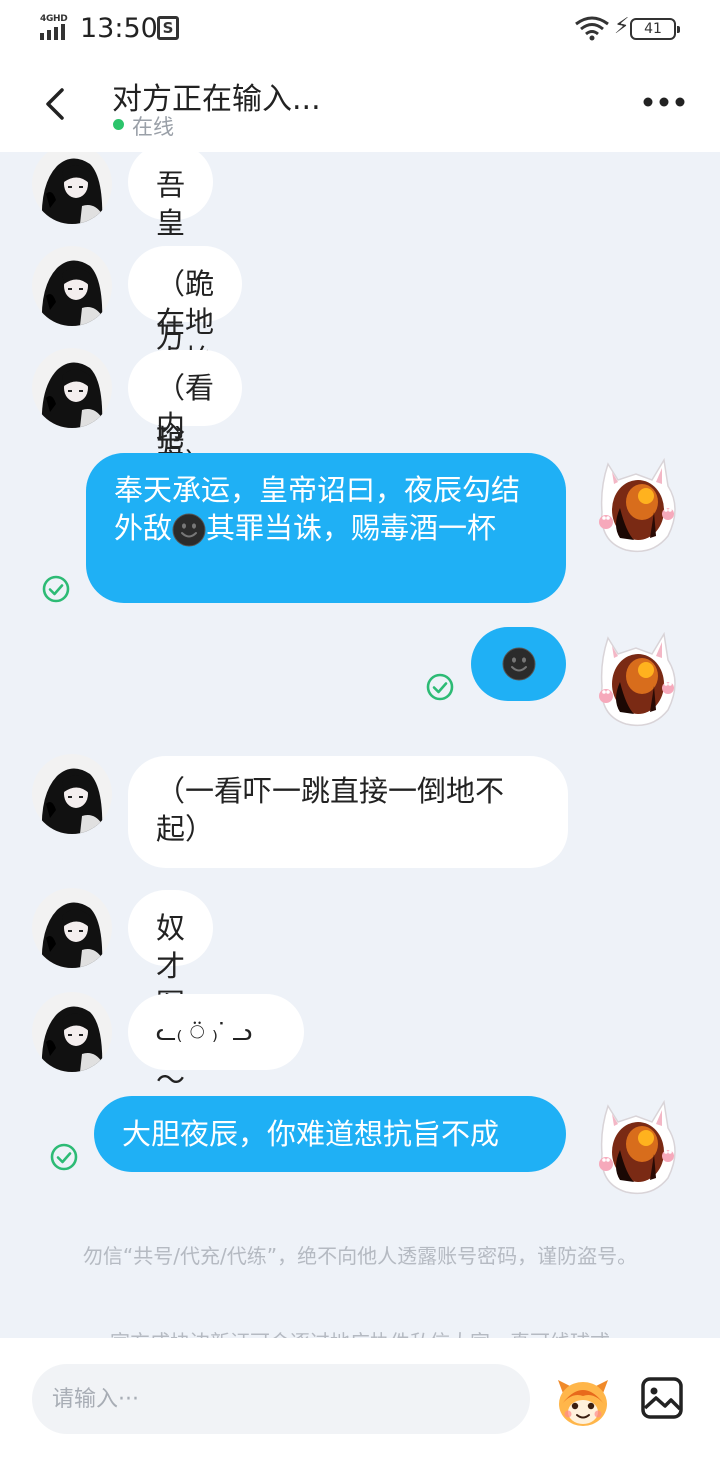 This screenshot has height=1460, width=720. Describe the element at coordinates (655, 29) in the screenshot. I see `battery-icon: 41` at that location.